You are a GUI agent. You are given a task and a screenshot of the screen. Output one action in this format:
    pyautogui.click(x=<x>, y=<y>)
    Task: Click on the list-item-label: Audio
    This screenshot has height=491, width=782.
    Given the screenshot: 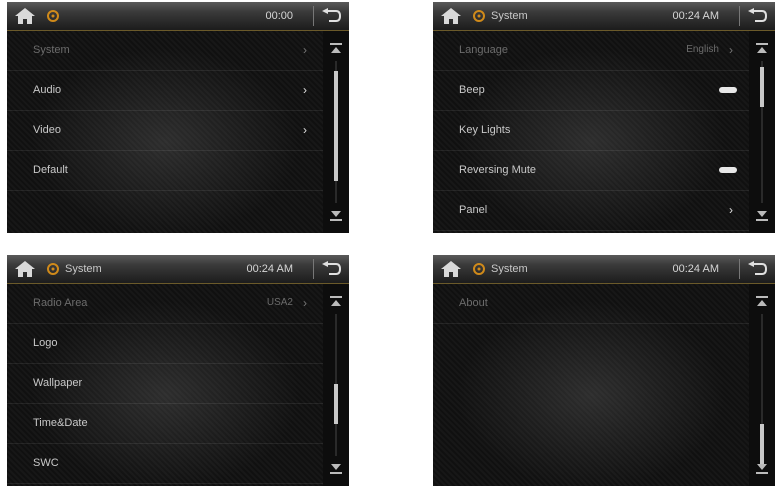 What is the action you would take?
    pyautogui.click(x=47, y=90)
    